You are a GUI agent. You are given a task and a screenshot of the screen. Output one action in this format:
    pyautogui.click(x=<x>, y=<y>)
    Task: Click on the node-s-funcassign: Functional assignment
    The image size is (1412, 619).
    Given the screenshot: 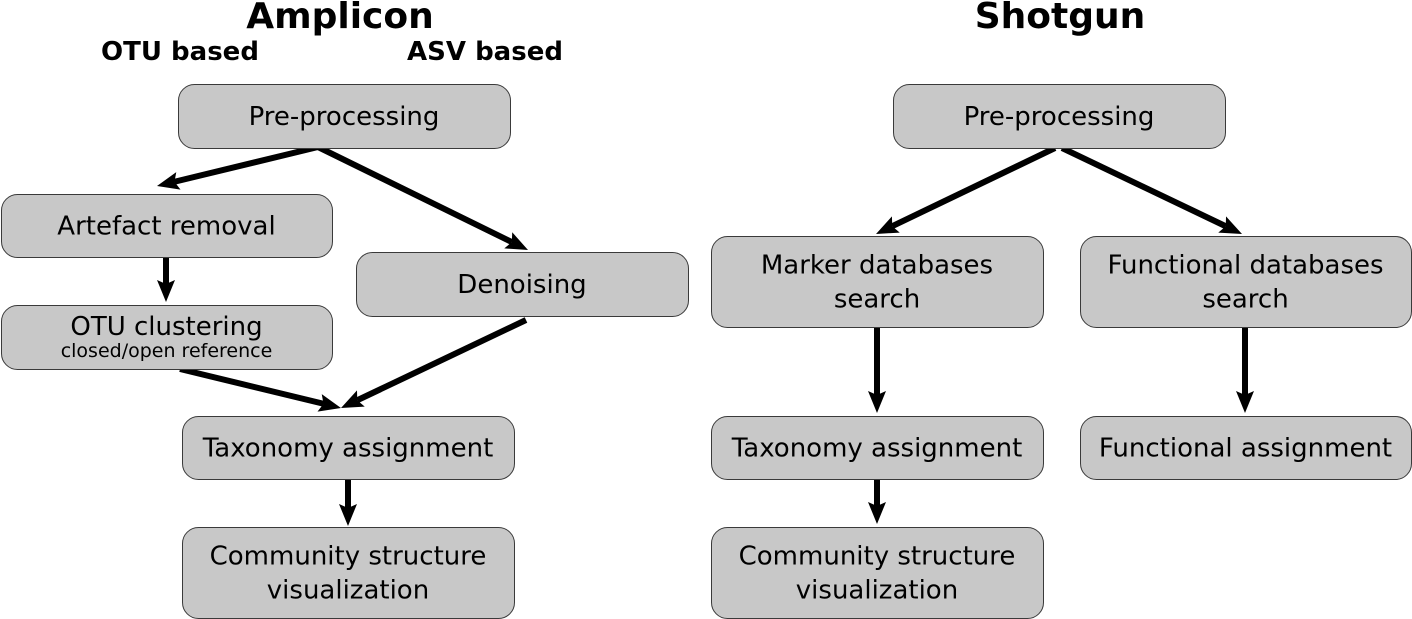 What is the action you would take?
    pyautogui.click(x=1246, y=448)
    